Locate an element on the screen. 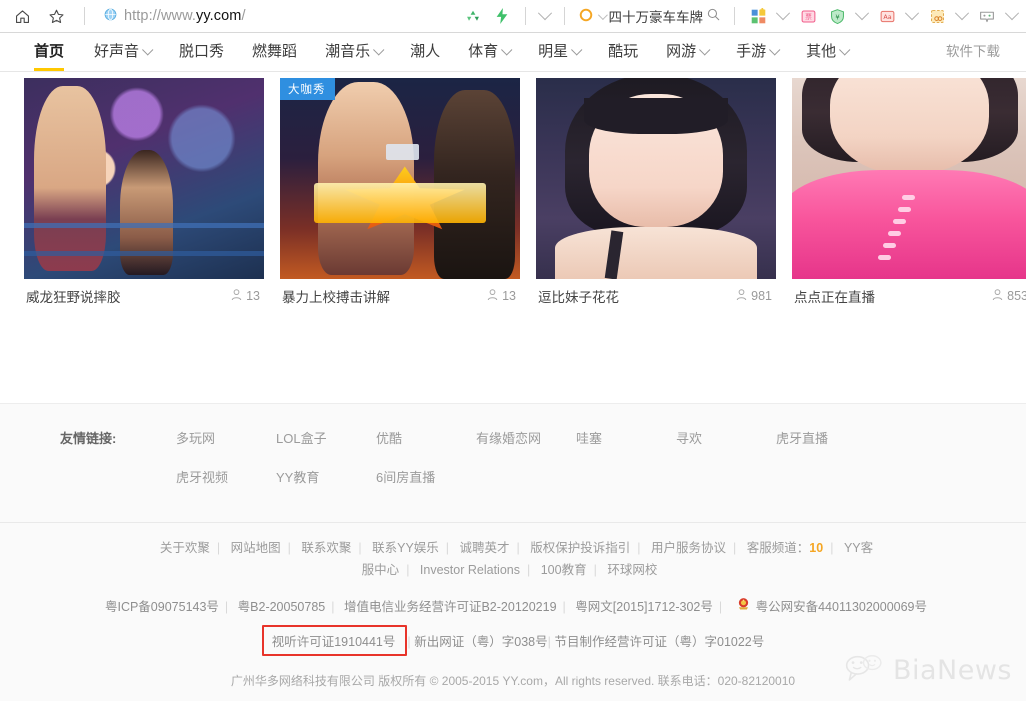 The width and height of the screenshot is (1026, 701). friend-link: 有缘婚恋网 is located at coordinates (526, 437).